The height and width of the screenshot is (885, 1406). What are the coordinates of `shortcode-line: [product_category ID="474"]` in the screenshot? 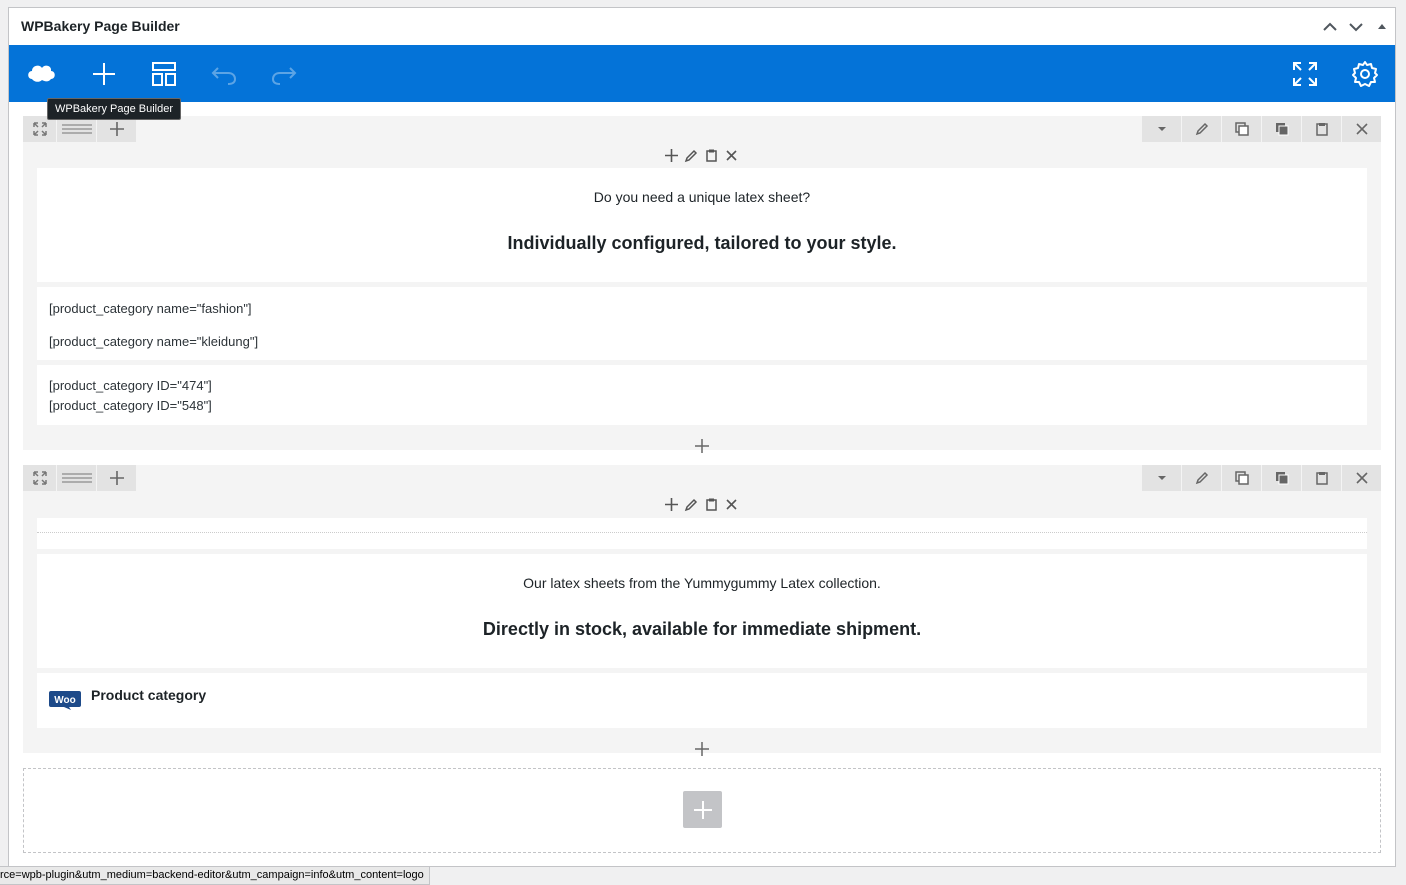 It's located at (130, 385).